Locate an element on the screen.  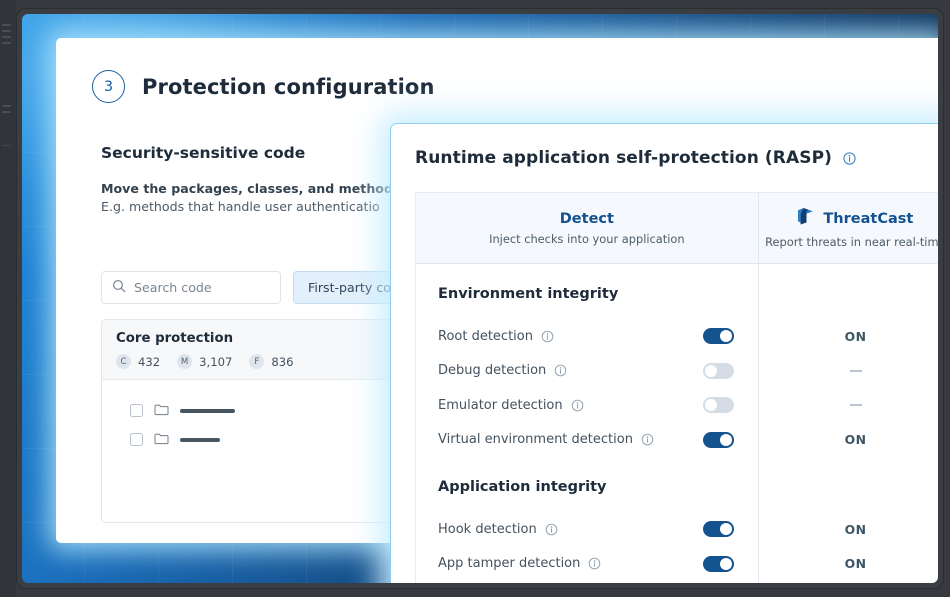
rasp-option-row: Certificate checker is located at coordinates (587, 582).